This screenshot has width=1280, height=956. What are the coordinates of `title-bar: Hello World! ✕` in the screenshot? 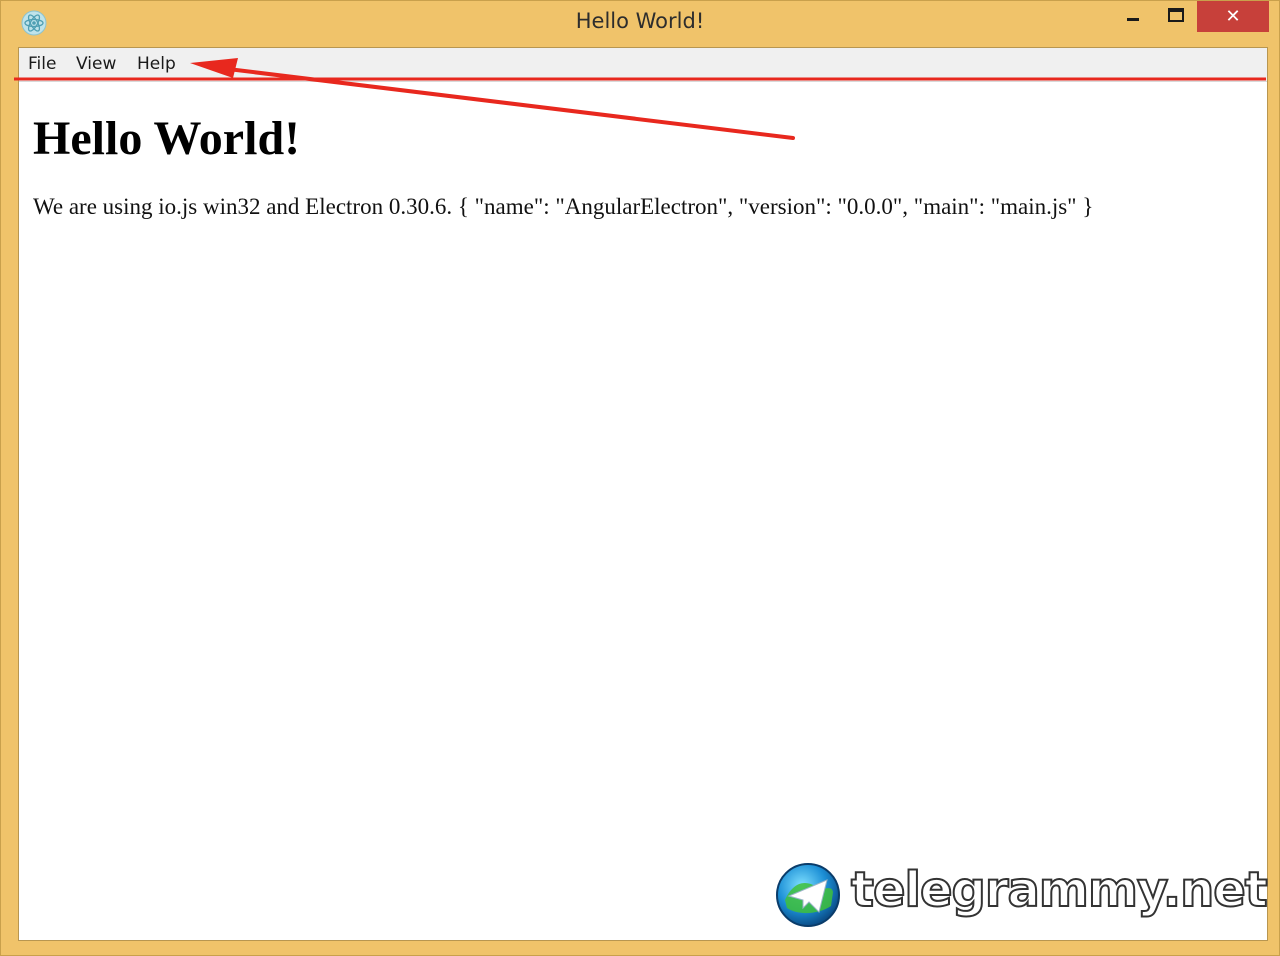 It's located at (640, 24).